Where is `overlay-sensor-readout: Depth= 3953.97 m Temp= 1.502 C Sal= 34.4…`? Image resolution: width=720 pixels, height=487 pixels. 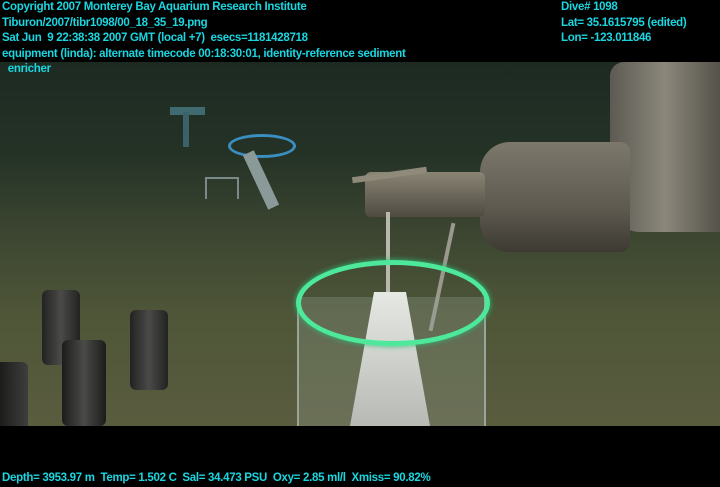 overlay-sensor-readout: Depth= 3953.97 m Temp= 1.502 C Sal= 34.4… is located at coordinates (216, 478).